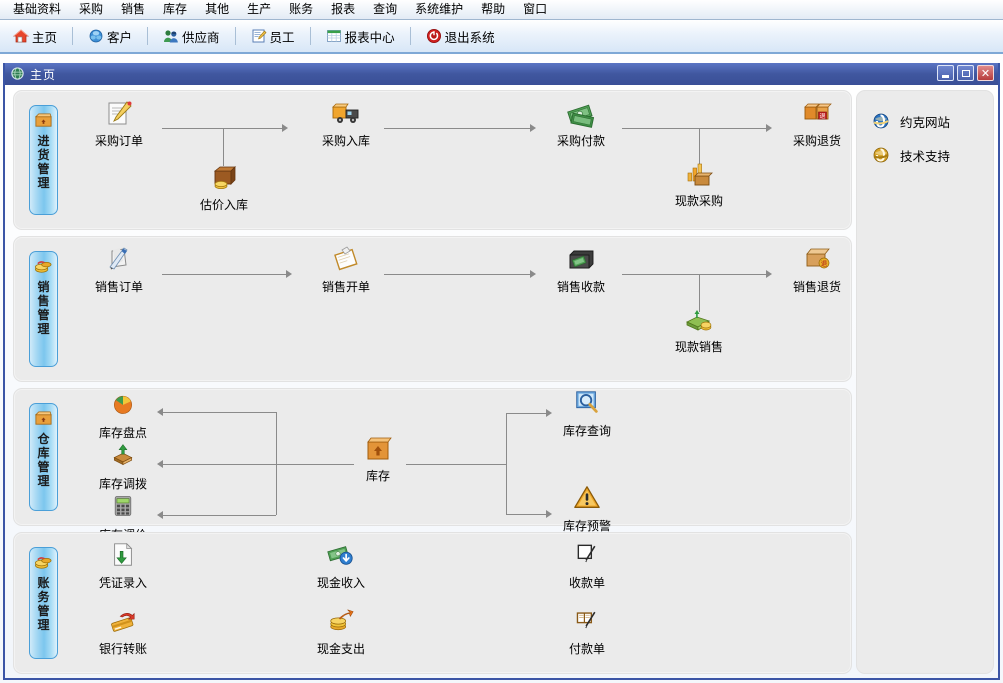  I want to click on toolbar-separator, so click(410, 36).